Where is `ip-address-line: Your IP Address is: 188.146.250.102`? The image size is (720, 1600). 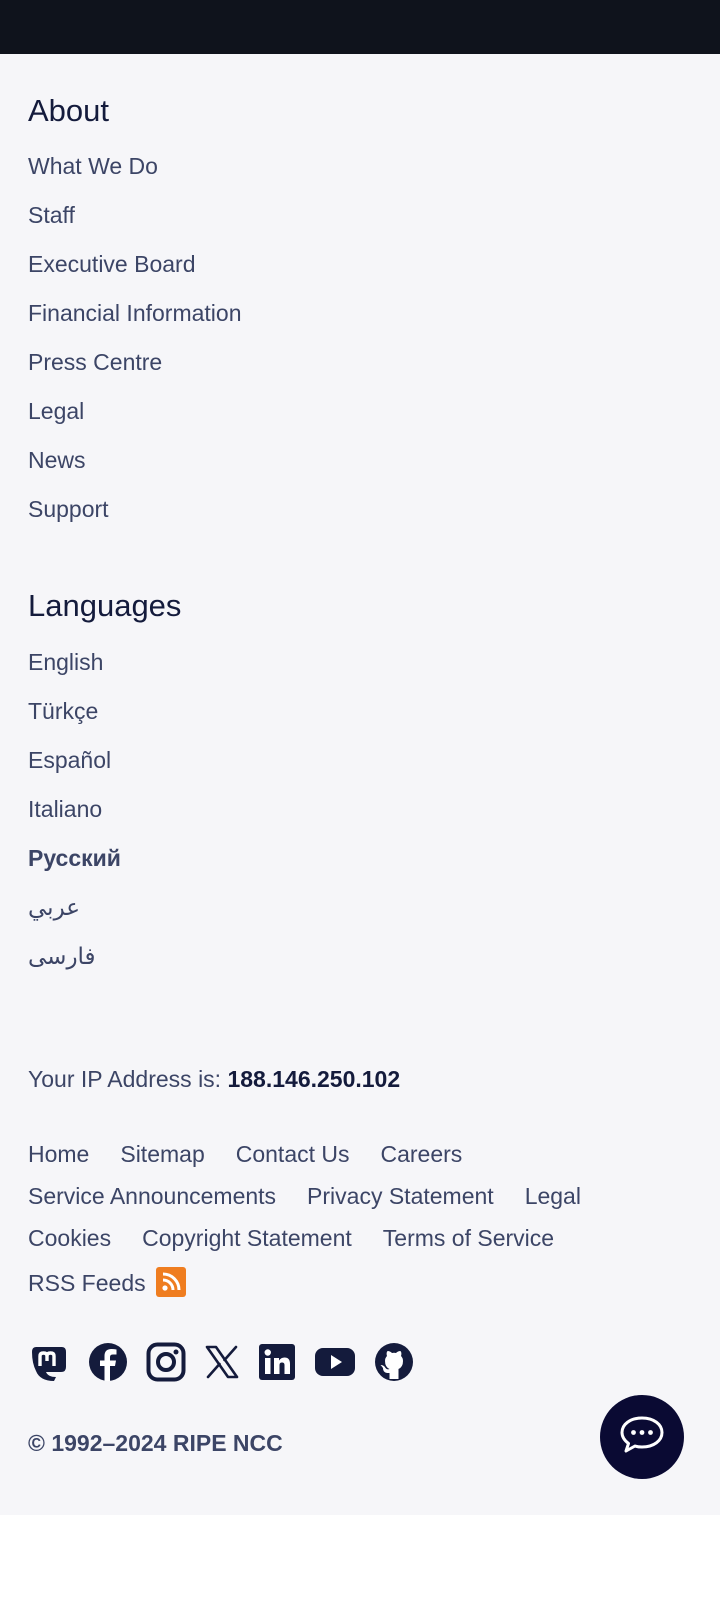 ip-address-line: Your IP Address is: 188.146.250.102 is located at coordinates (214, 1079).